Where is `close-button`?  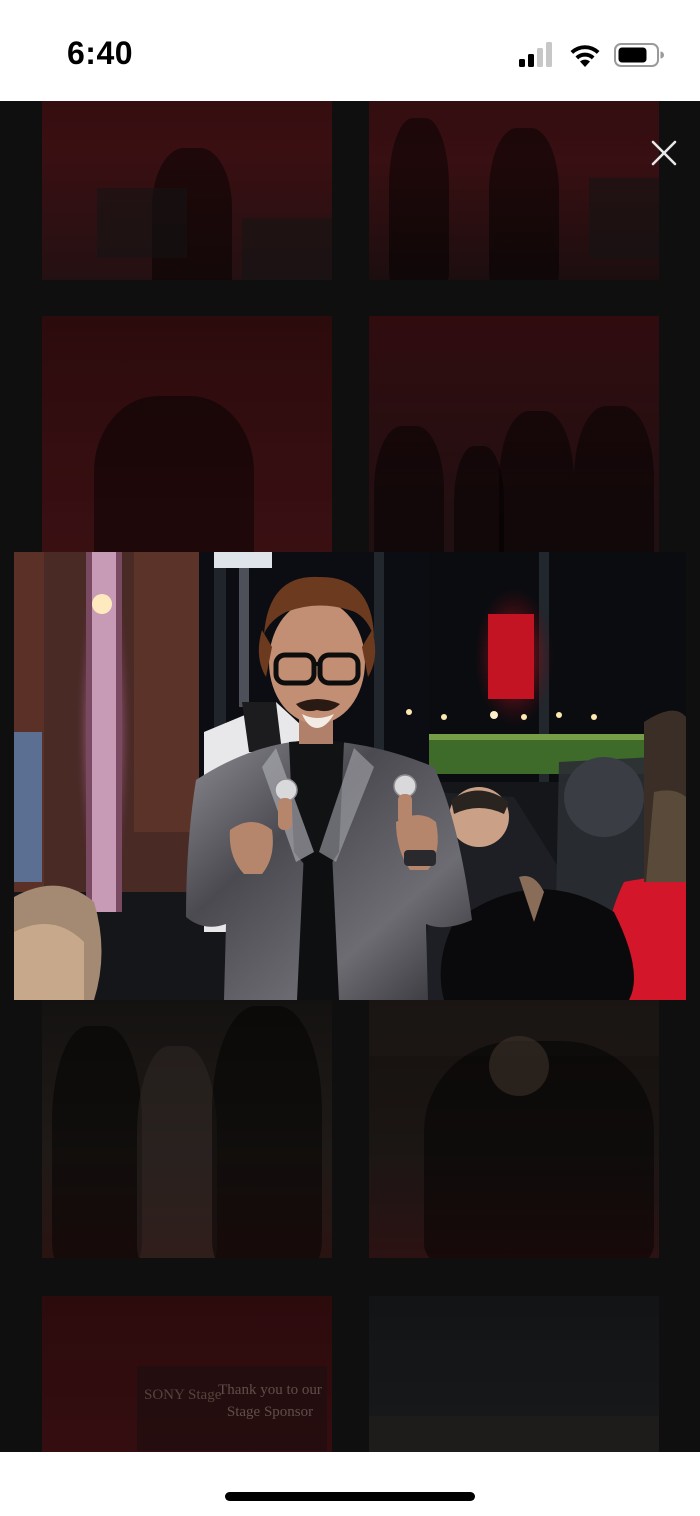
close-button is located at coordinates (664, 153).